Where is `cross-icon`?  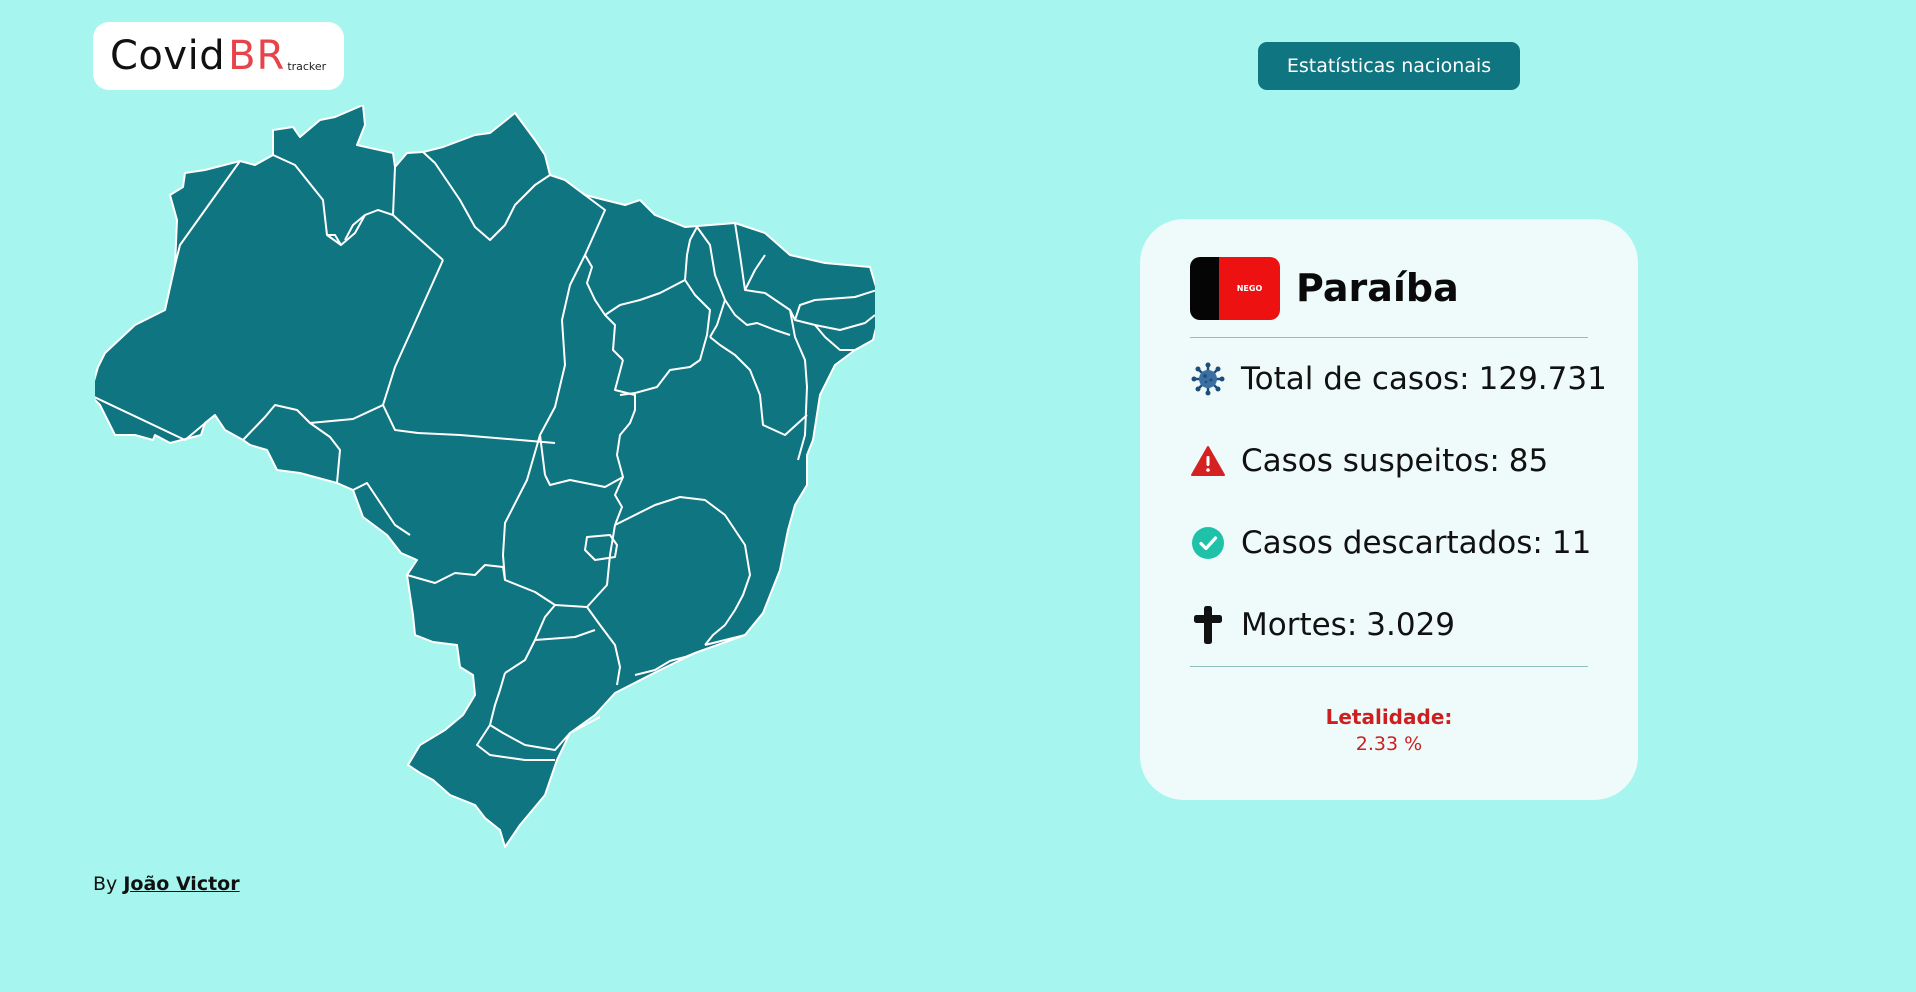
cross-icon is located at coordinates (1208, 625).